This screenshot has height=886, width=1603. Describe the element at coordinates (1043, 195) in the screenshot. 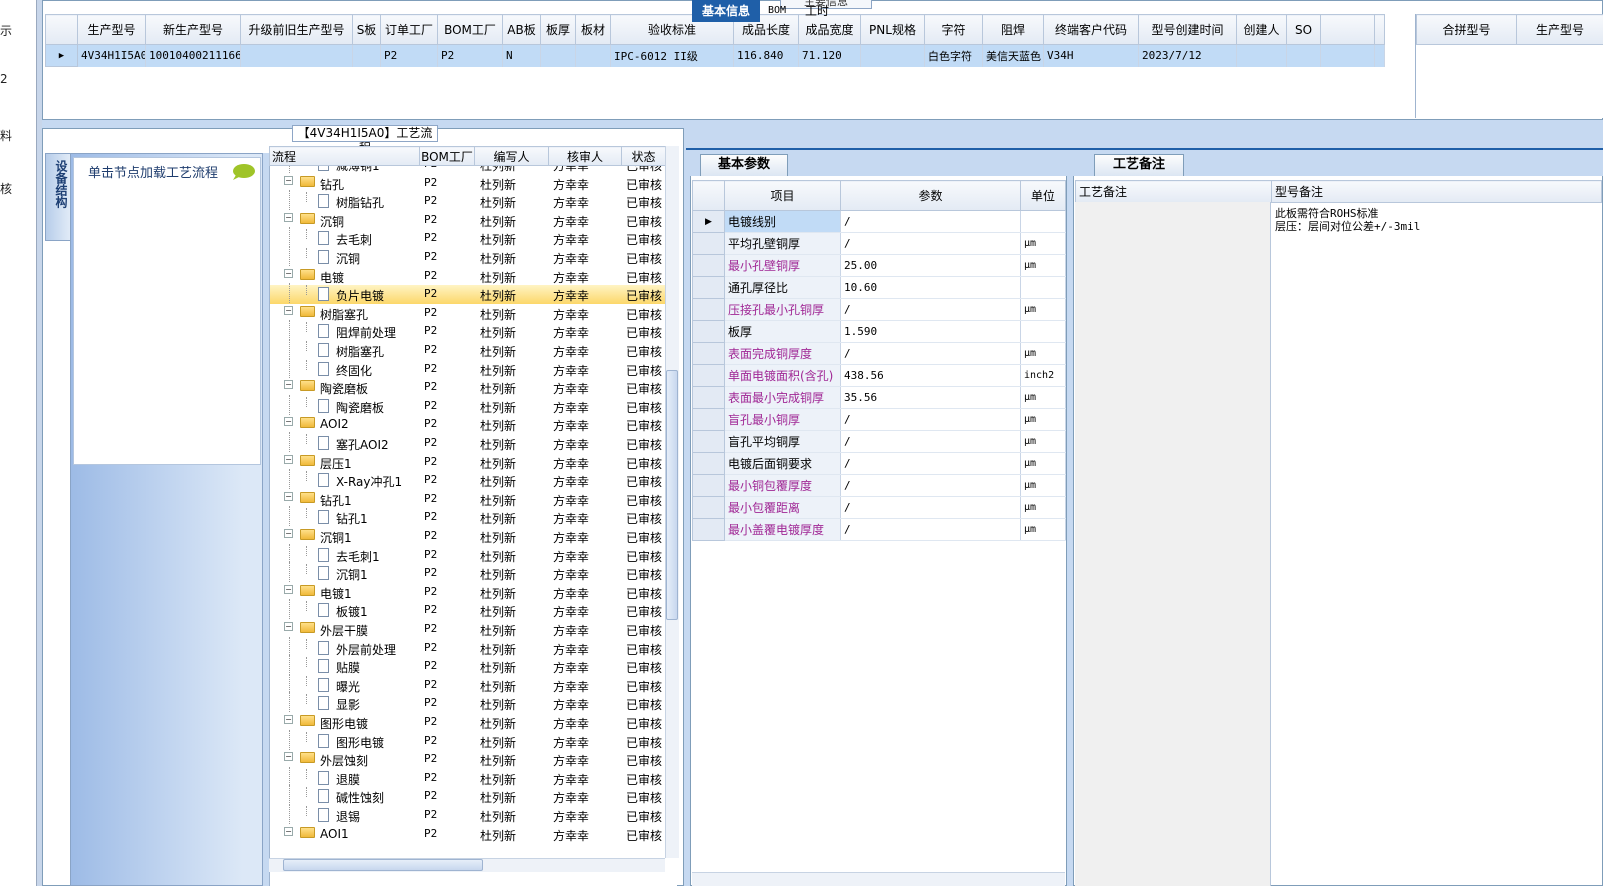

I see `param-col-header: 单位` at that location.